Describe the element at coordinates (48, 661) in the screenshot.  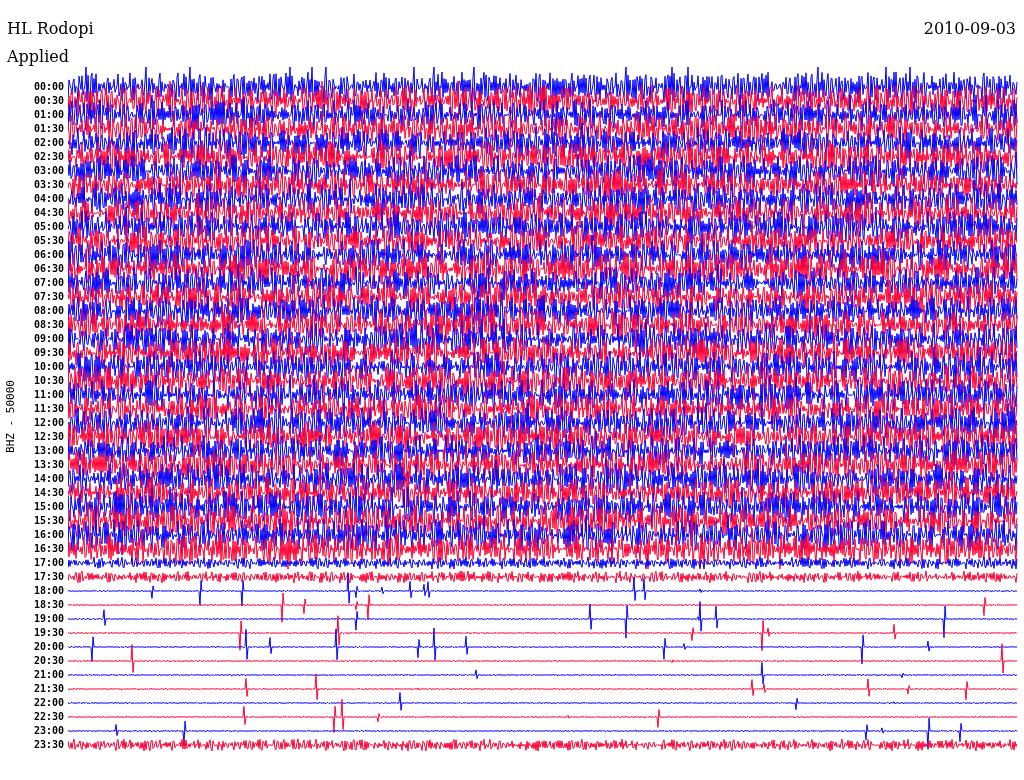
I see `time-label: 20:30` at that location.